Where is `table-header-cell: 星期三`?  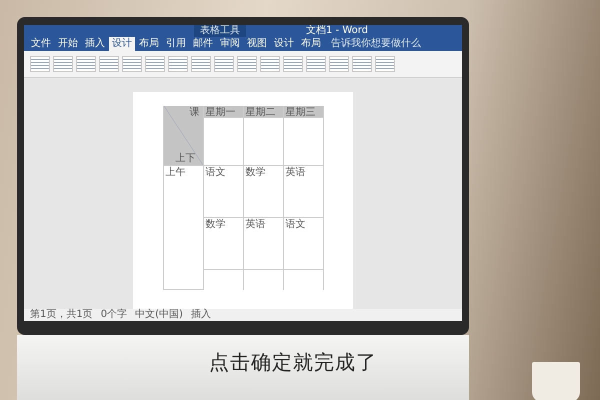 table-header-cell: 星期三 is located at coordinates (304, 112).